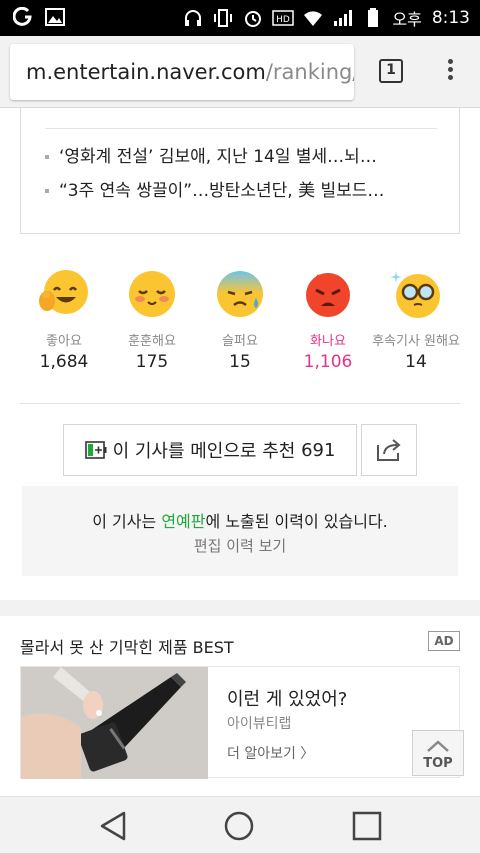 The width and height of the screenshot is (480, 853). I want to click on reaction-label: 슬퍼요, so click(240, 341).